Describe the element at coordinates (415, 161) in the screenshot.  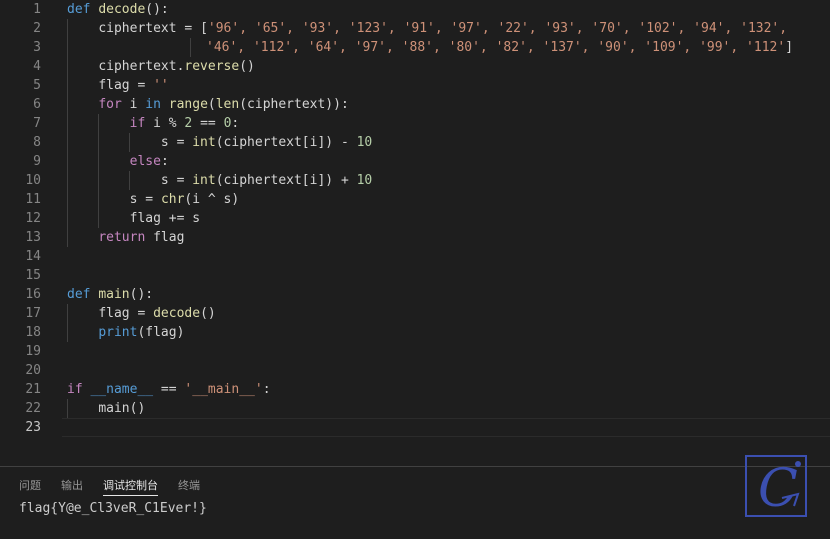
I see `code-line-9: else:` at that location.